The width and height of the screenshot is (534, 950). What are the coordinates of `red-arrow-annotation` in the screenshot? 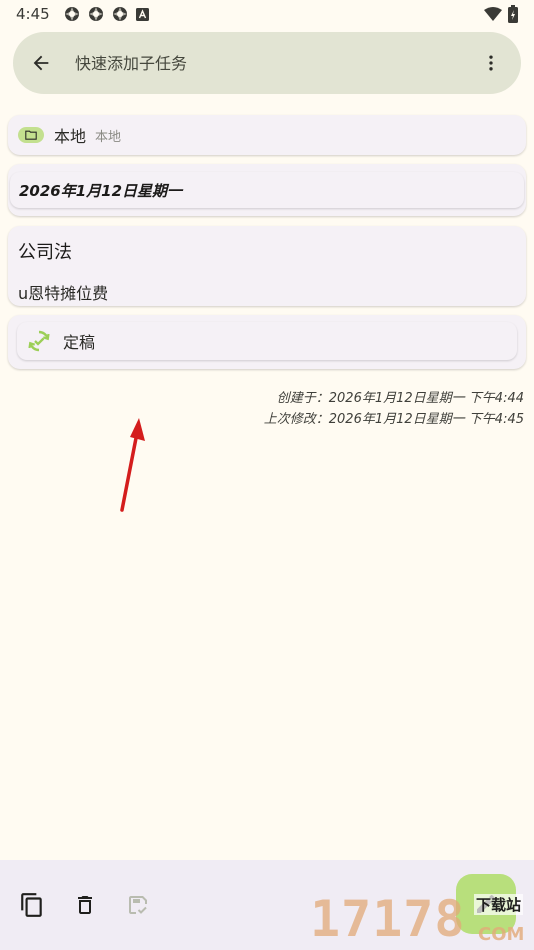 It's located at (132, 465).